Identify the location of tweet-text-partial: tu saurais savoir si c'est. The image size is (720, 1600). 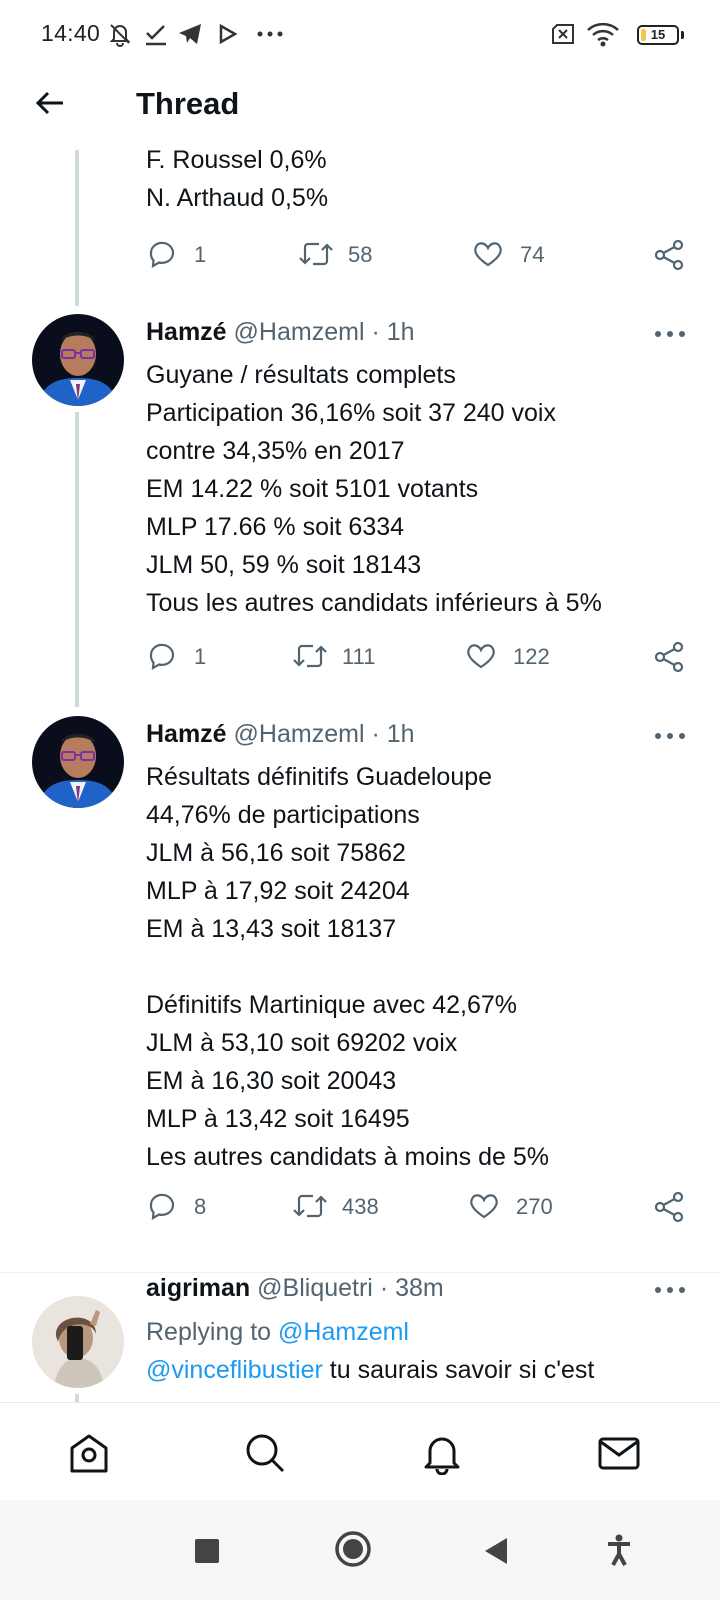
(458, 1370).